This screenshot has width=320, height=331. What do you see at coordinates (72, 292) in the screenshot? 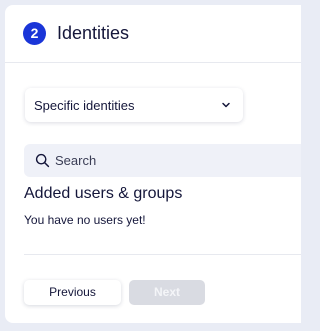
I see `previous-button: Previous` at bounding box center [72, 292].